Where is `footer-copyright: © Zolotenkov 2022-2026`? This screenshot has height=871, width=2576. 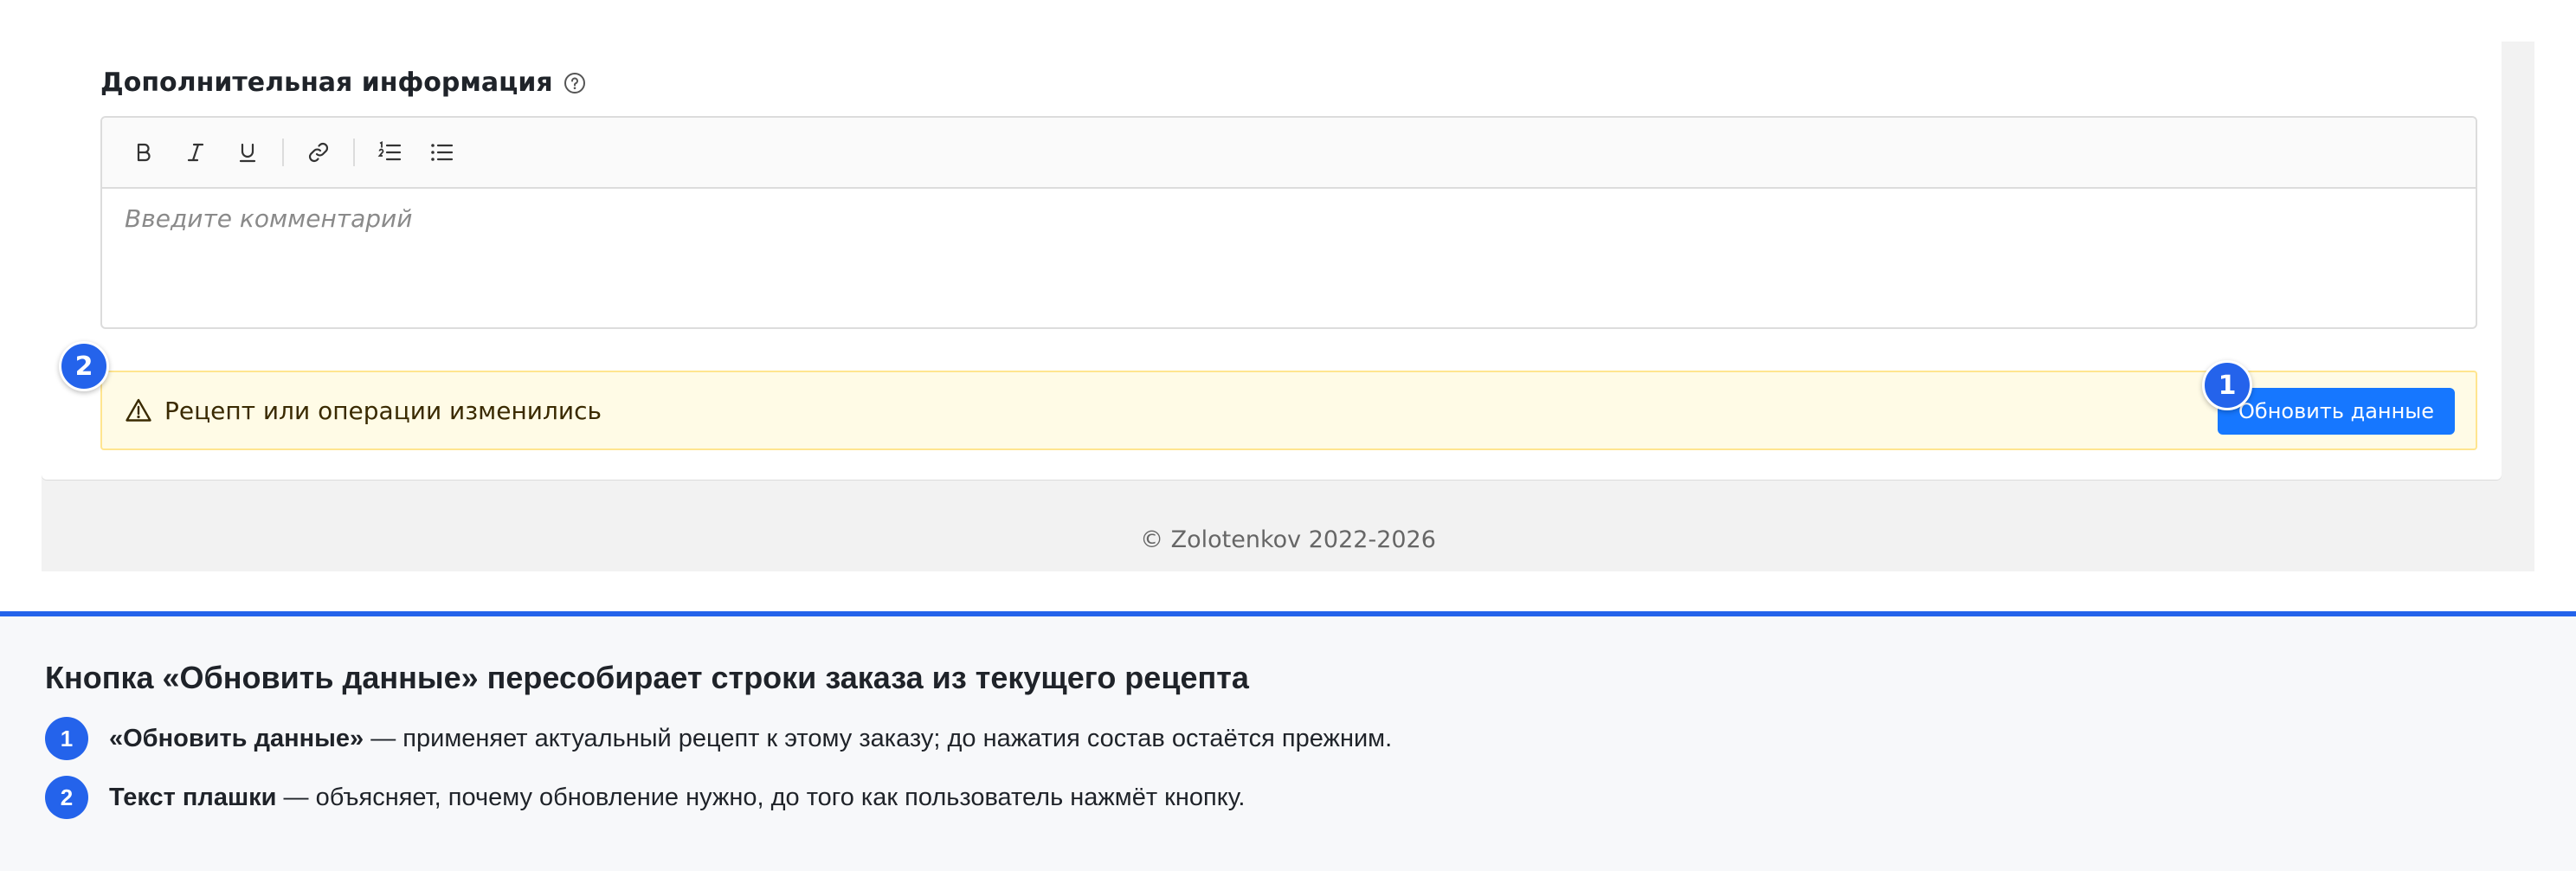
footer-copyright: © Zolotenkov 2022-2026 is located at coordinates (1288, 539).